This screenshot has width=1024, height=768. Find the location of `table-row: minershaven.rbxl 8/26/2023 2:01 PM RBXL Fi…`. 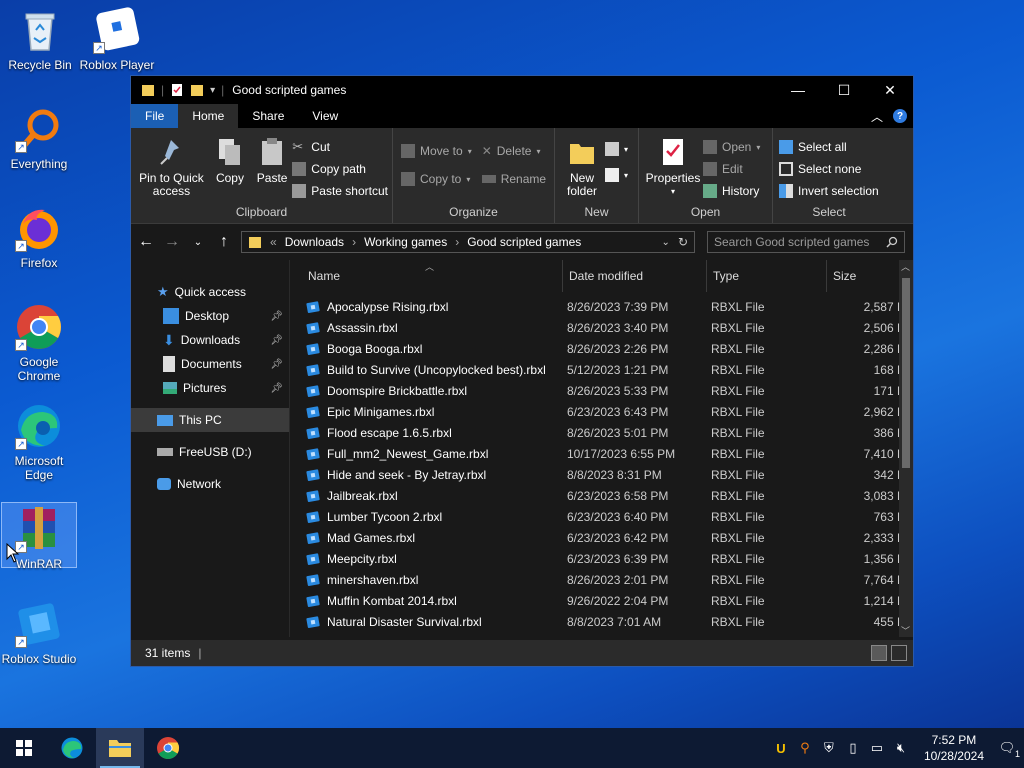

table-row: minershaven.rbxl 8/26/2023 2:01 PM RBXL Fi… is located at coordinates (601, 579).